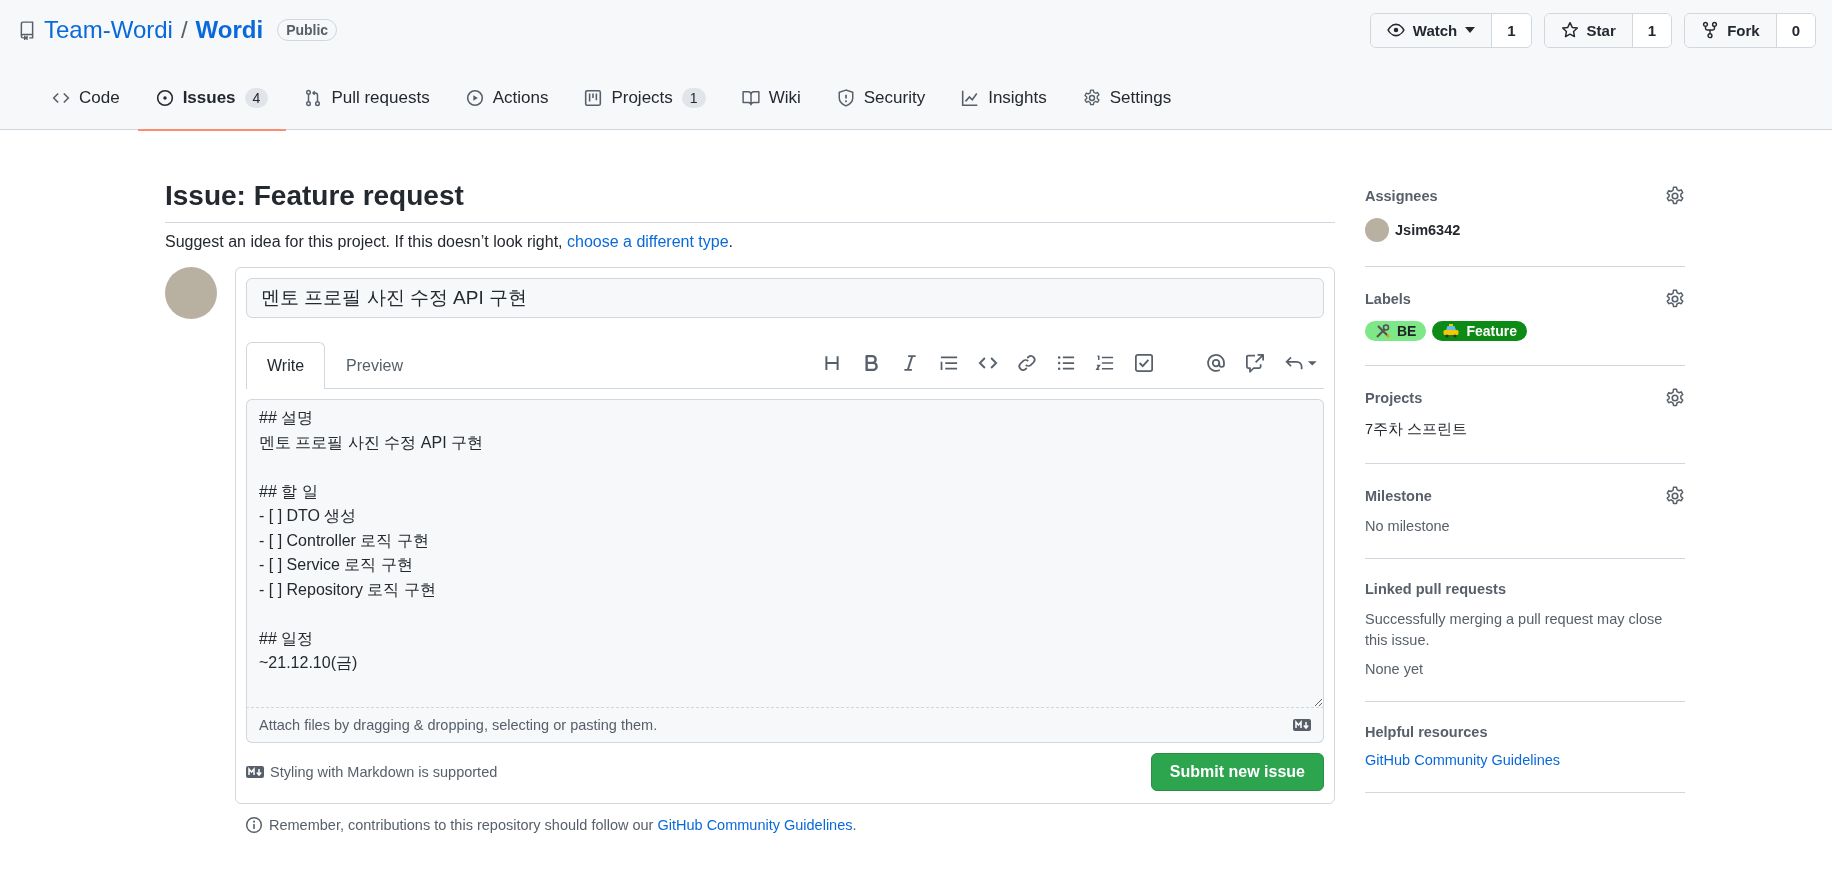 The image size is (1832, 877). Describe the element at coordinates (1127, 98) in the screenshot. I see `repo-tab: Settings` at that location.